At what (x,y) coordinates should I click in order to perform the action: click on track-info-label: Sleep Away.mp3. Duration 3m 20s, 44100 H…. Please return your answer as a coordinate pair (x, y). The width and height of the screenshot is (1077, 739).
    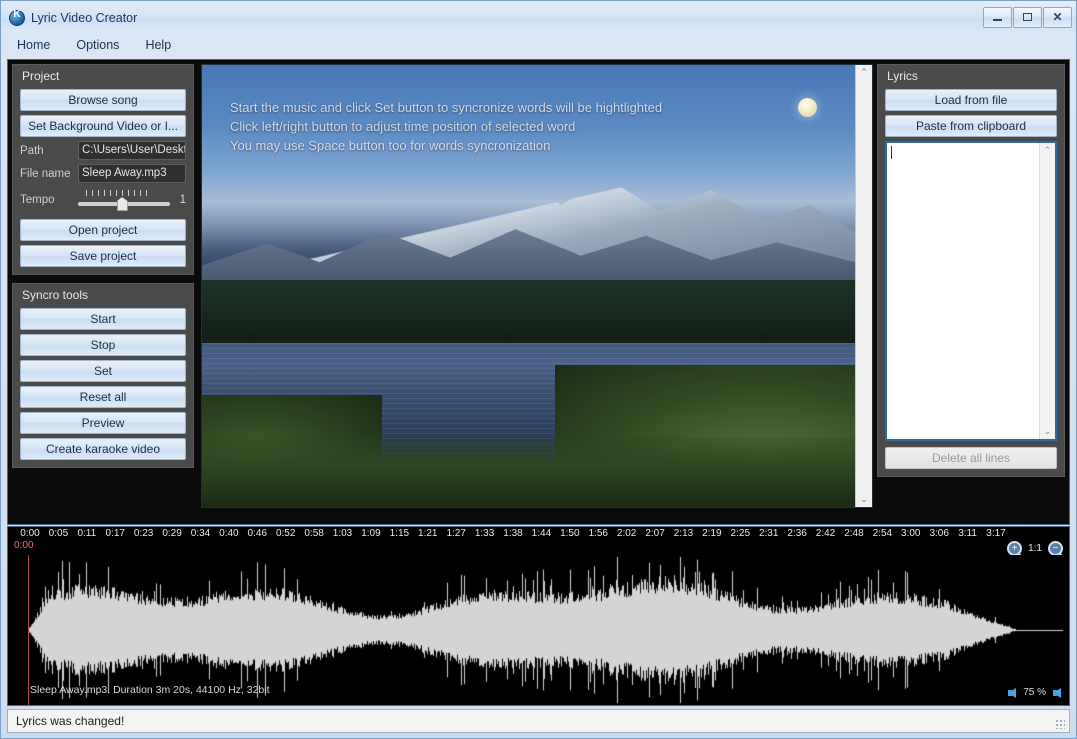
    Looking at the image, I should click on (150, 690).